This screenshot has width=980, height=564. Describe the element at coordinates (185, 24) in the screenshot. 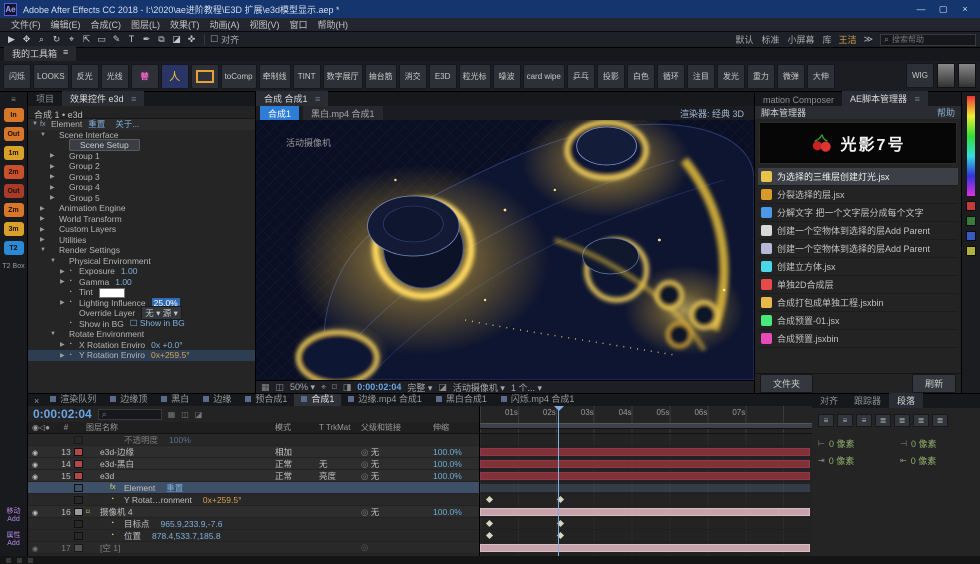

I see `menu-item: 效果(T)` at that location.